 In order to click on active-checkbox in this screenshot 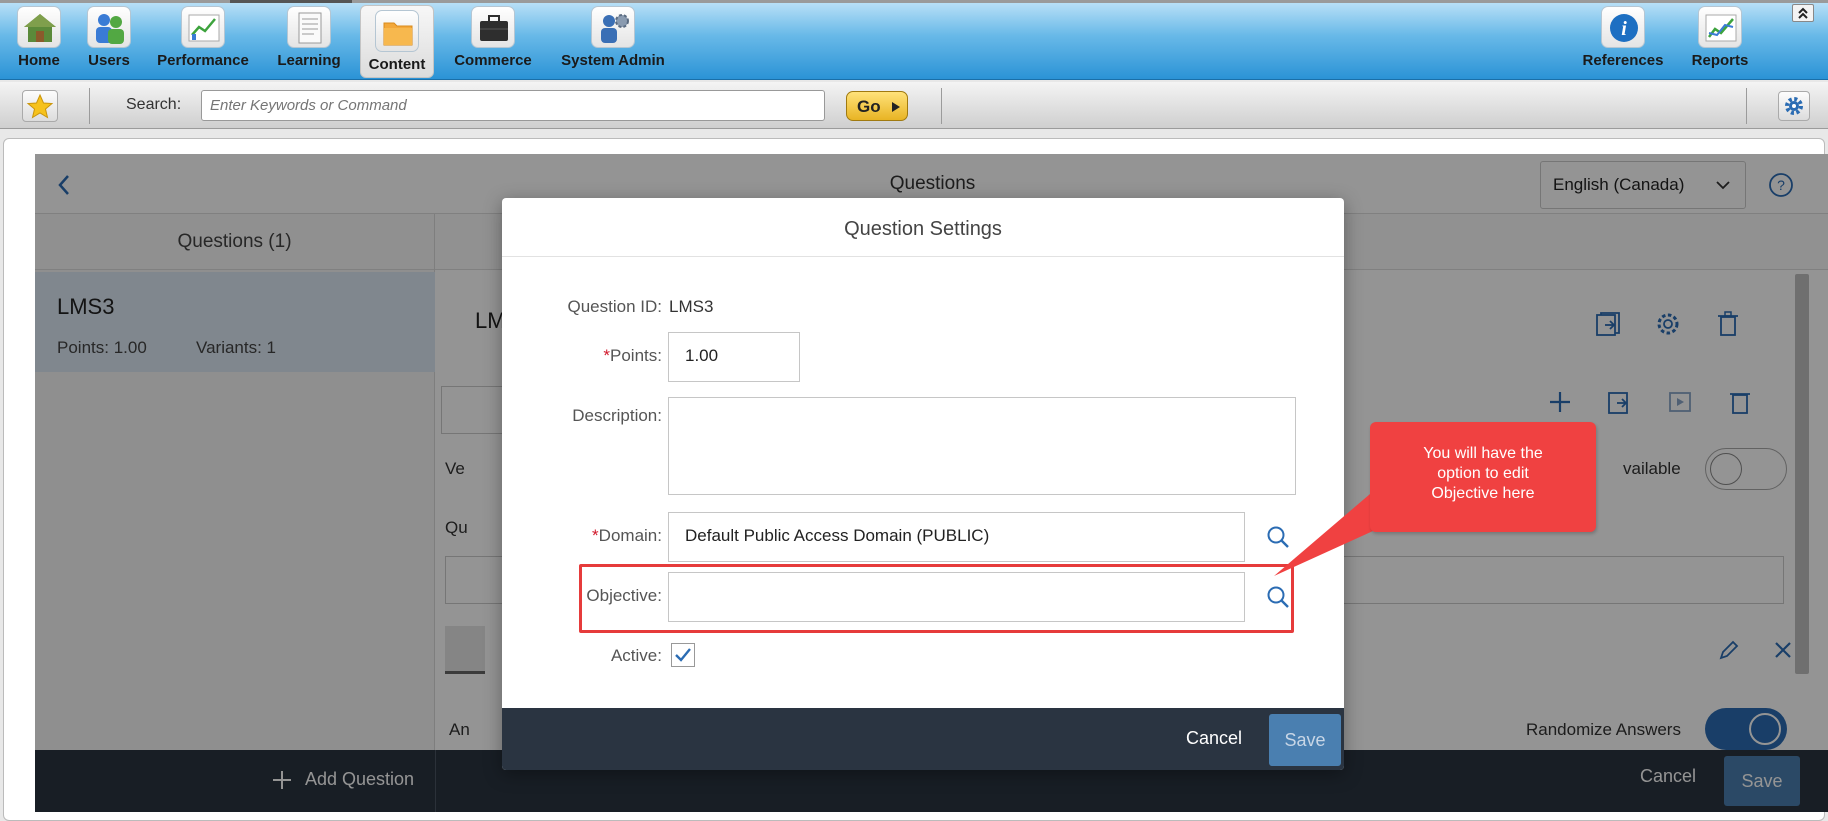, I will do `click(683, 655)`.